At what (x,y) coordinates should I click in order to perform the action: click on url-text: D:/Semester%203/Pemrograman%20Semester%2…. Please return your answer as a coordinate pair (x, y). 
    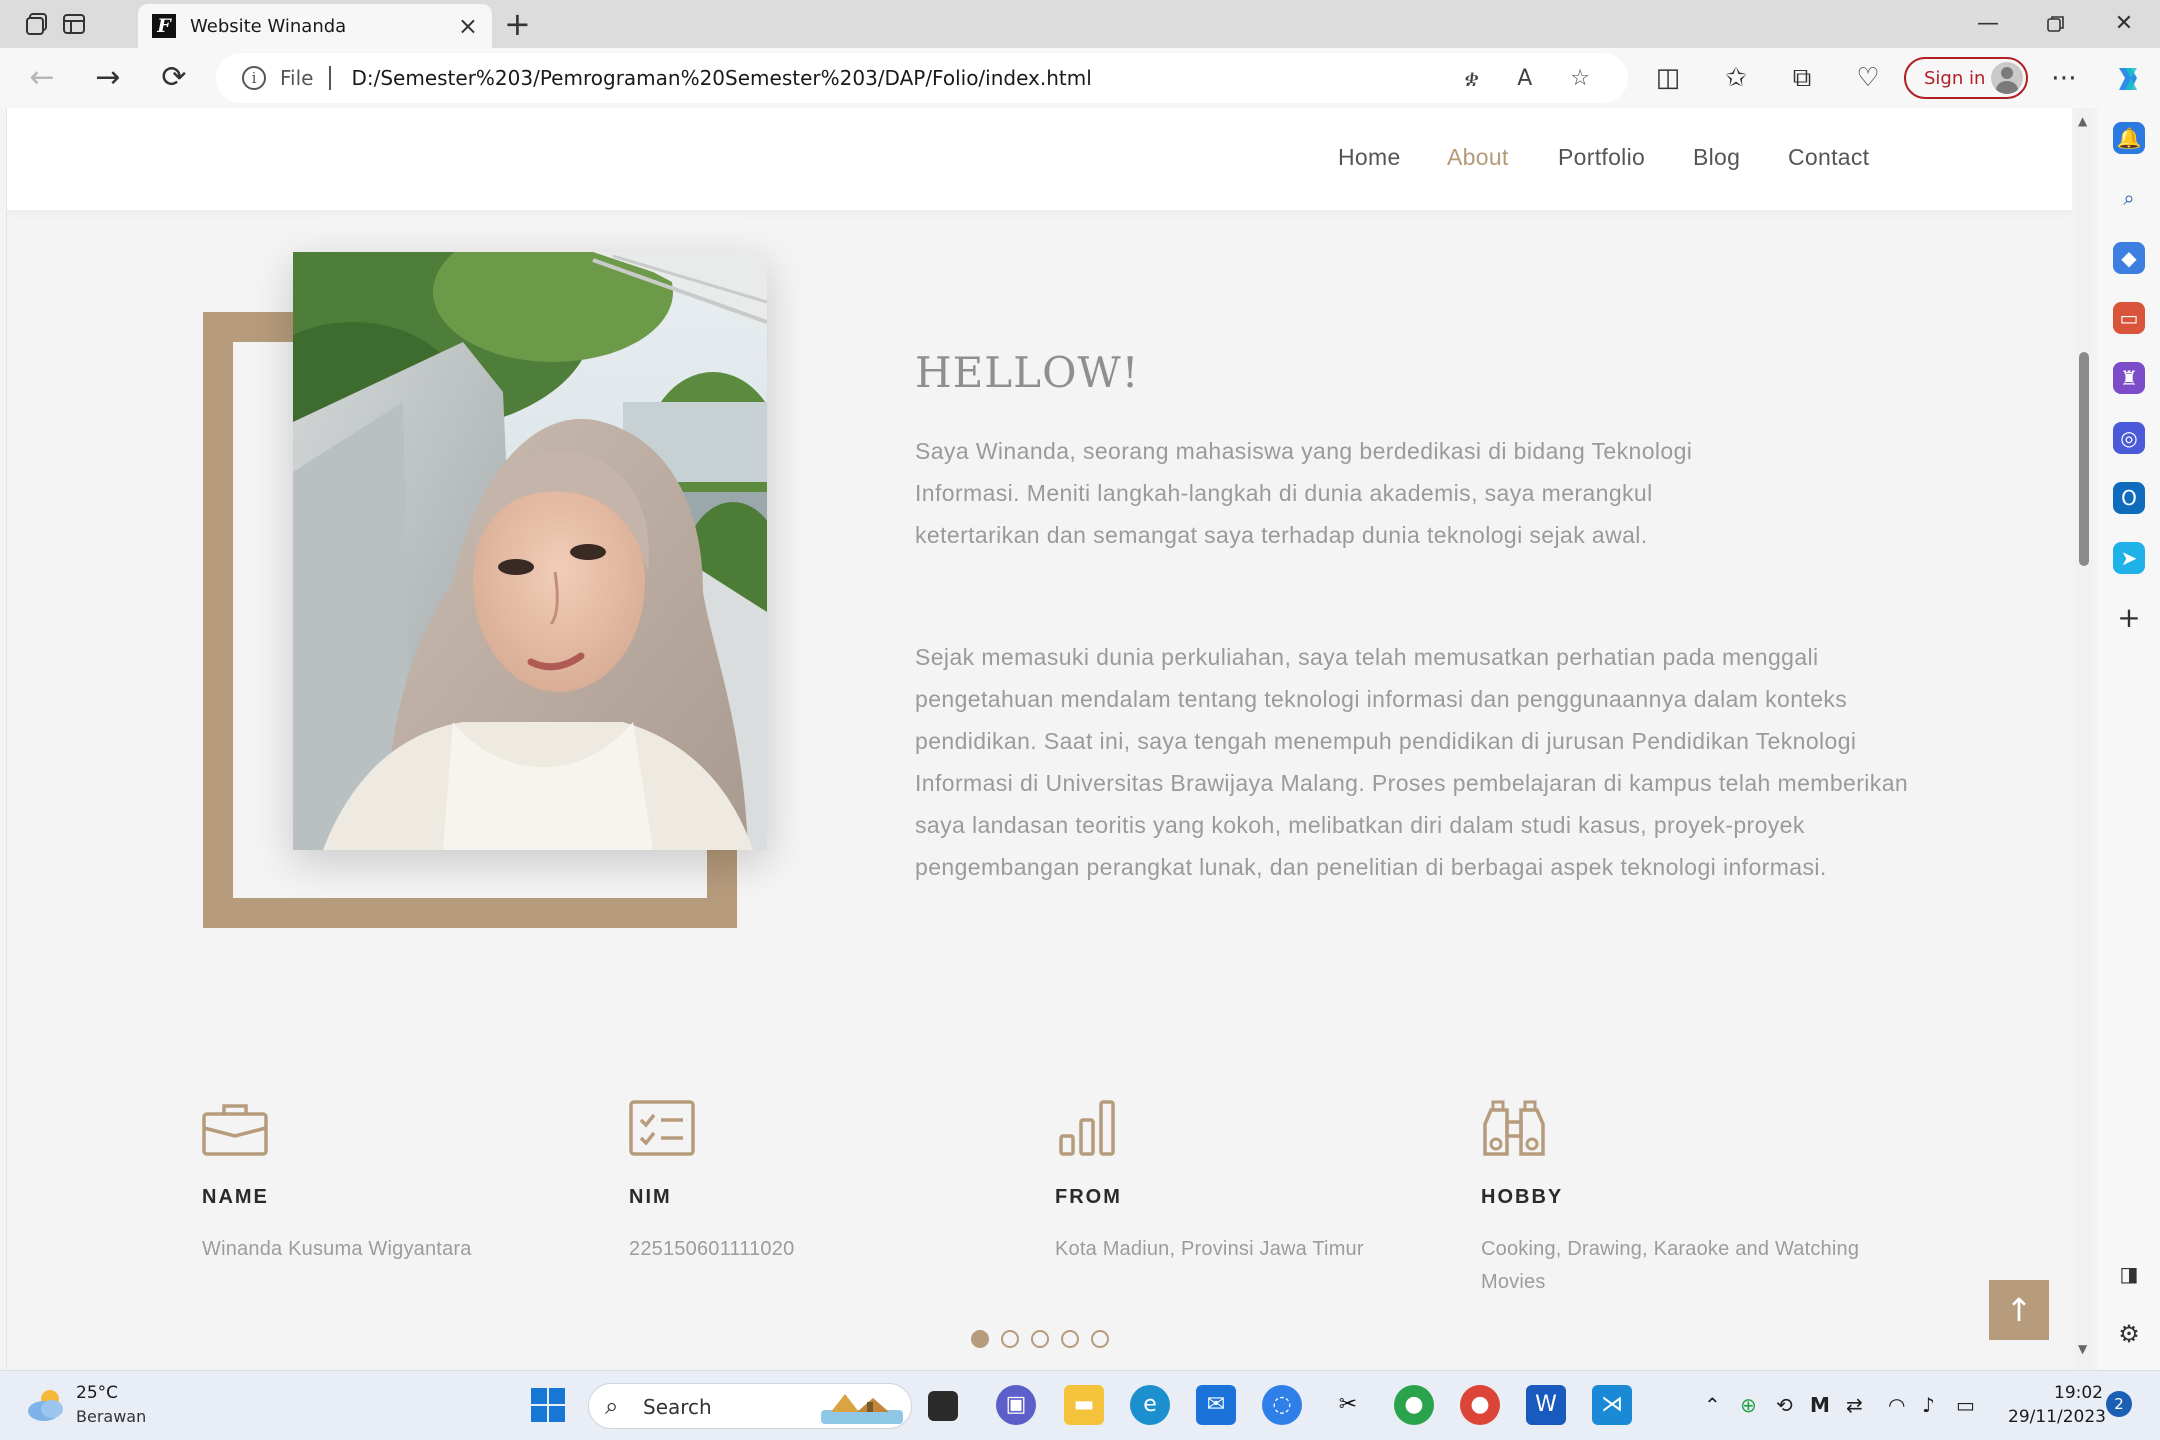
    Looking at the image, I should click on (907, 78).